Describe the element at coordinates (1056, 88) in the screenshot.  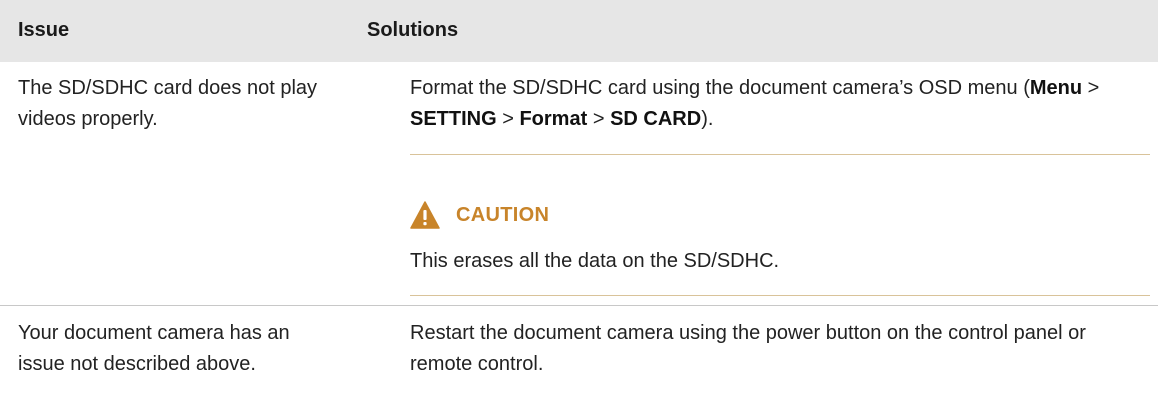
I see `menu-label: Menu` at that location.